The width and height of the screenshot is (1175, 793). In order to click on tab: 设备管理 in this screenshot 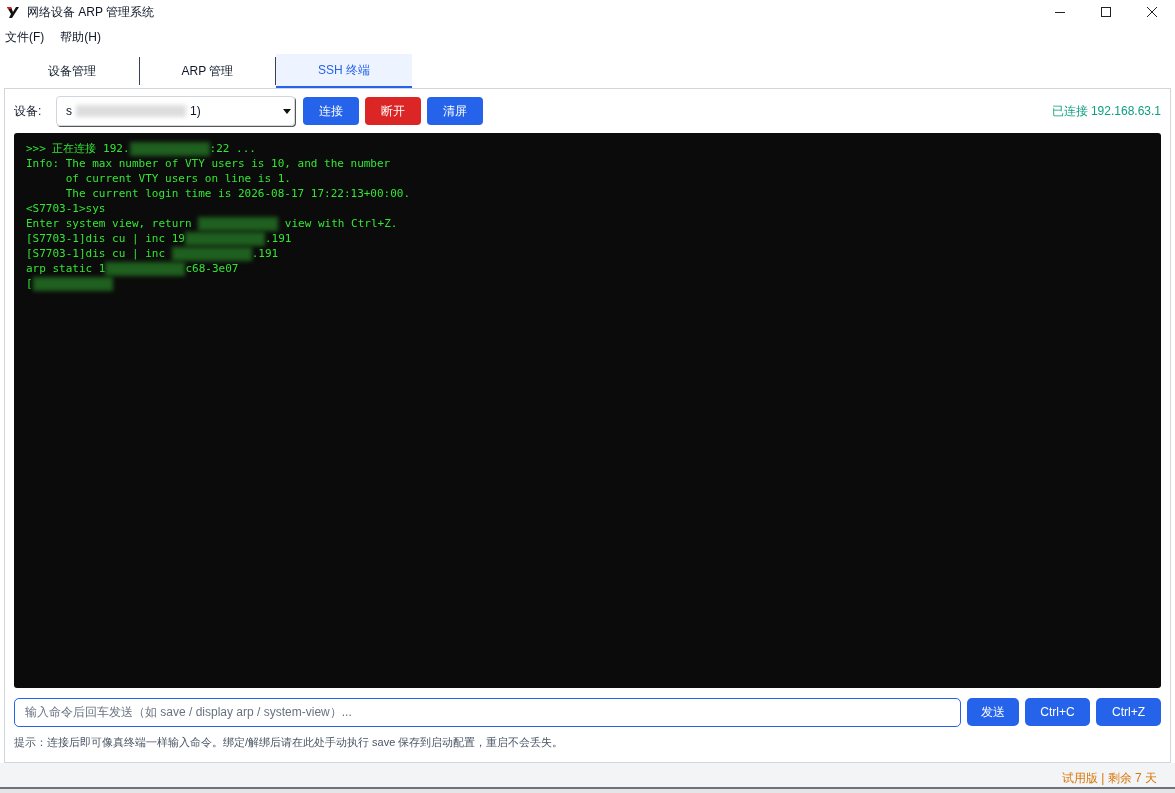, I will do `click(72, 71)`.